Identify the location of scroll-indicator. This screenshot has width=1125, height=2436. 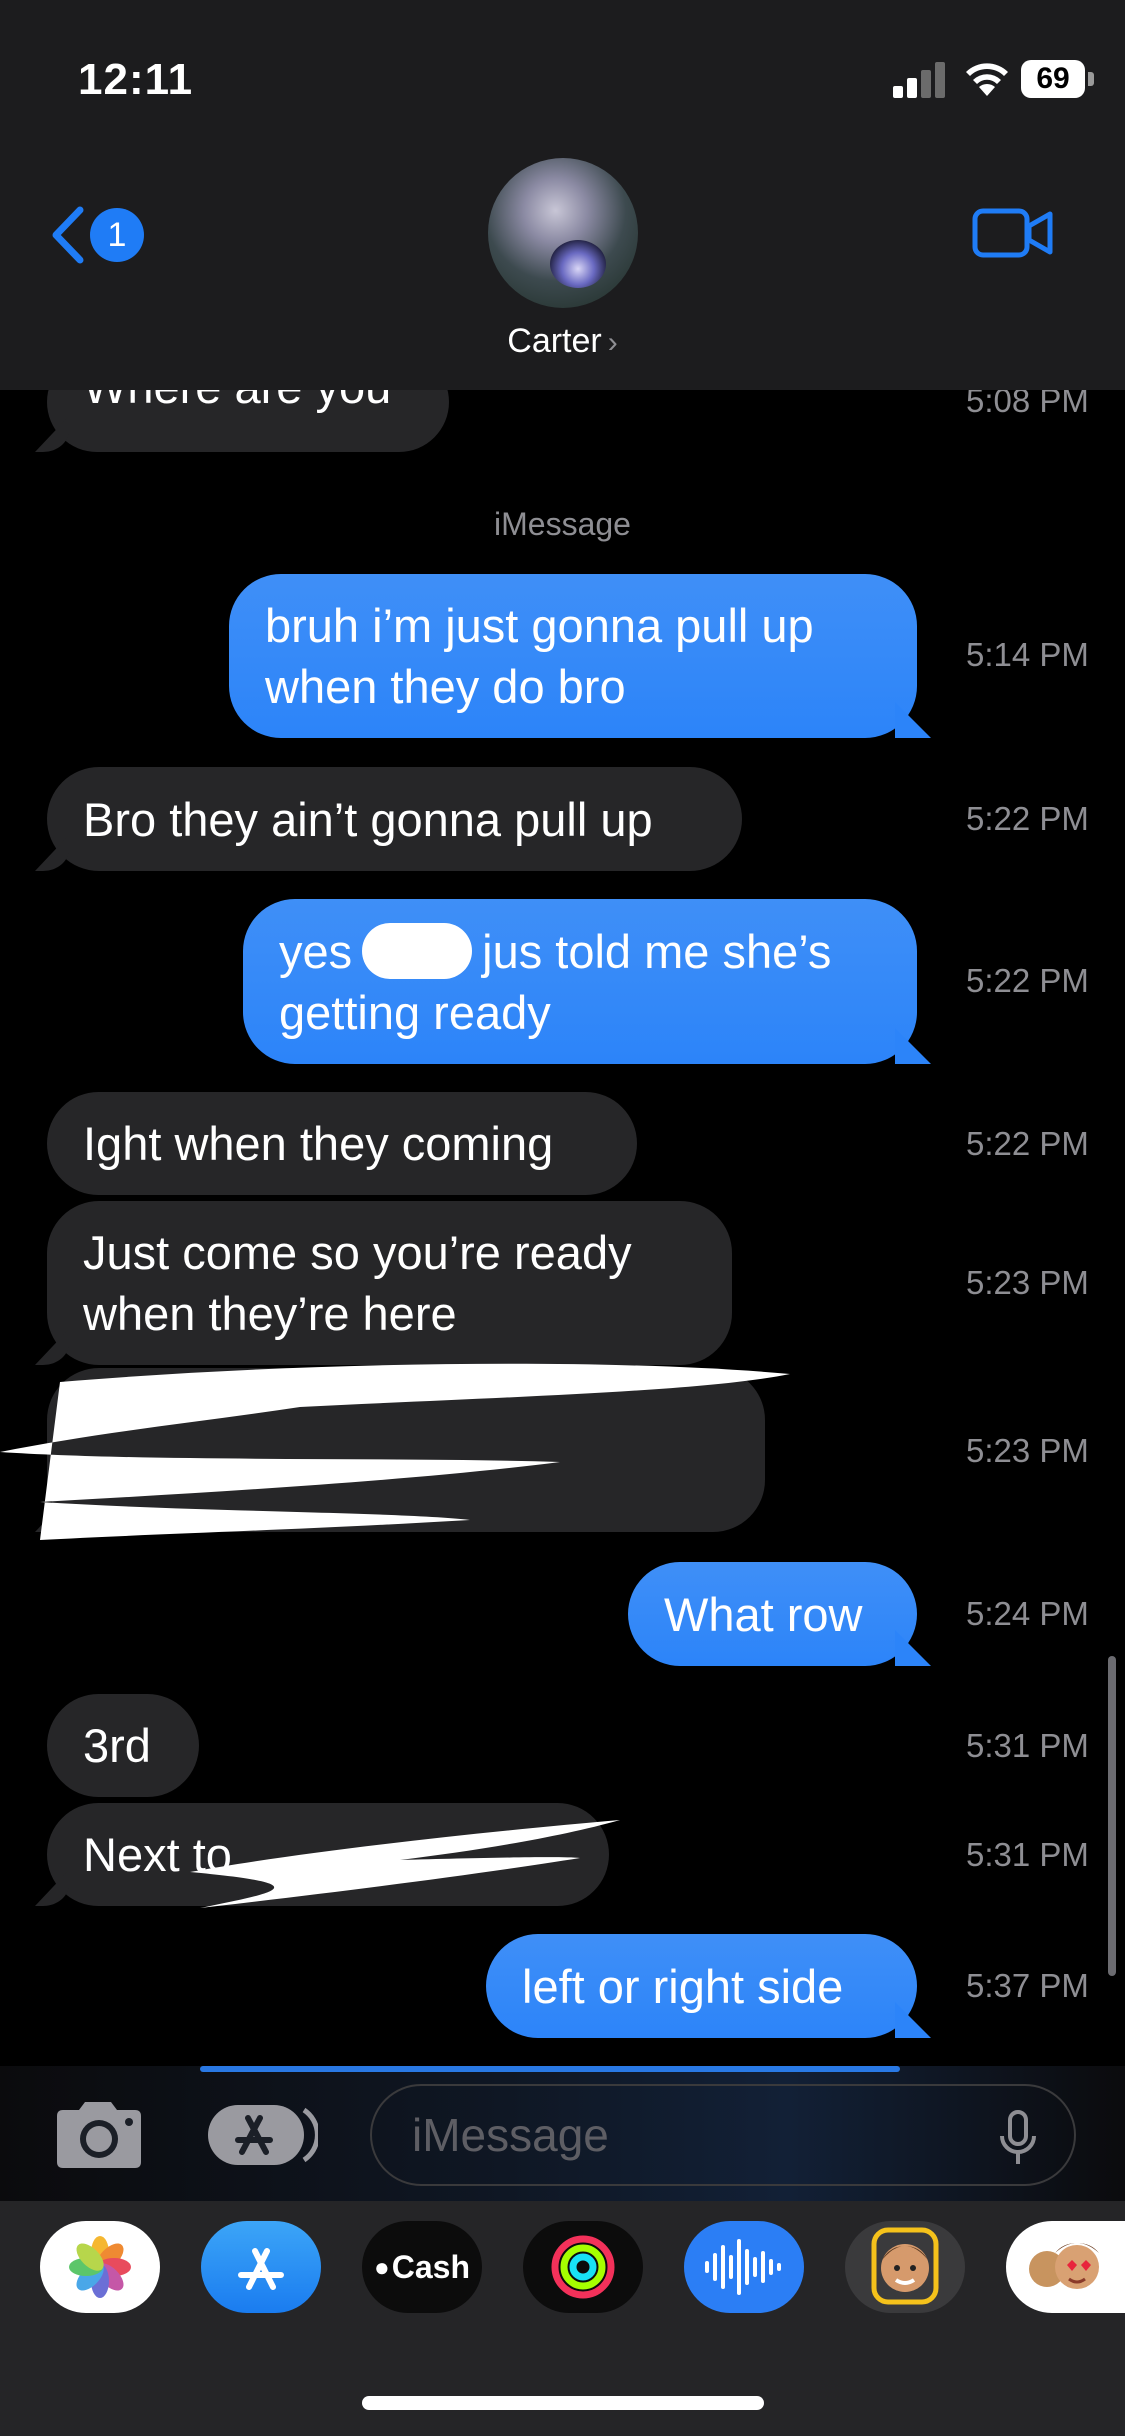
(1112, 1816).